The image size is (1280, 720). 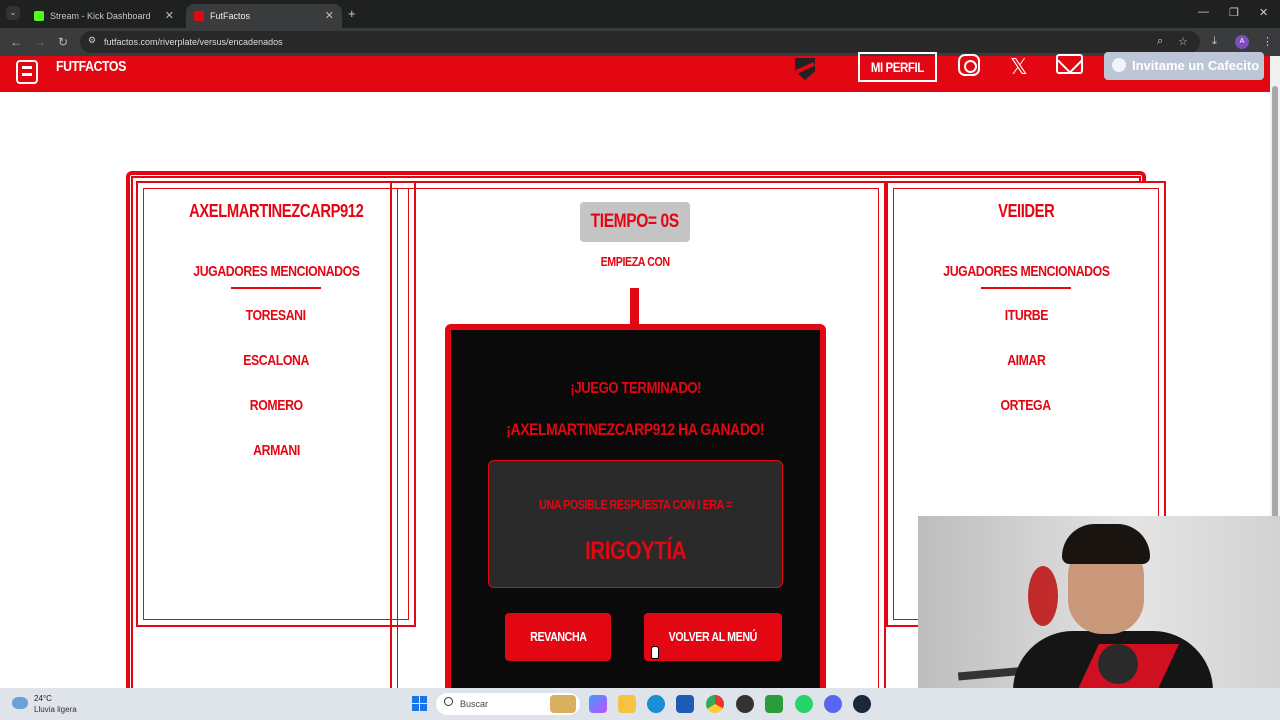 I want to click on answer-prefix: UNA POSIBLE RESPUESTA CON I ERA =, so click(x=635, y=504).